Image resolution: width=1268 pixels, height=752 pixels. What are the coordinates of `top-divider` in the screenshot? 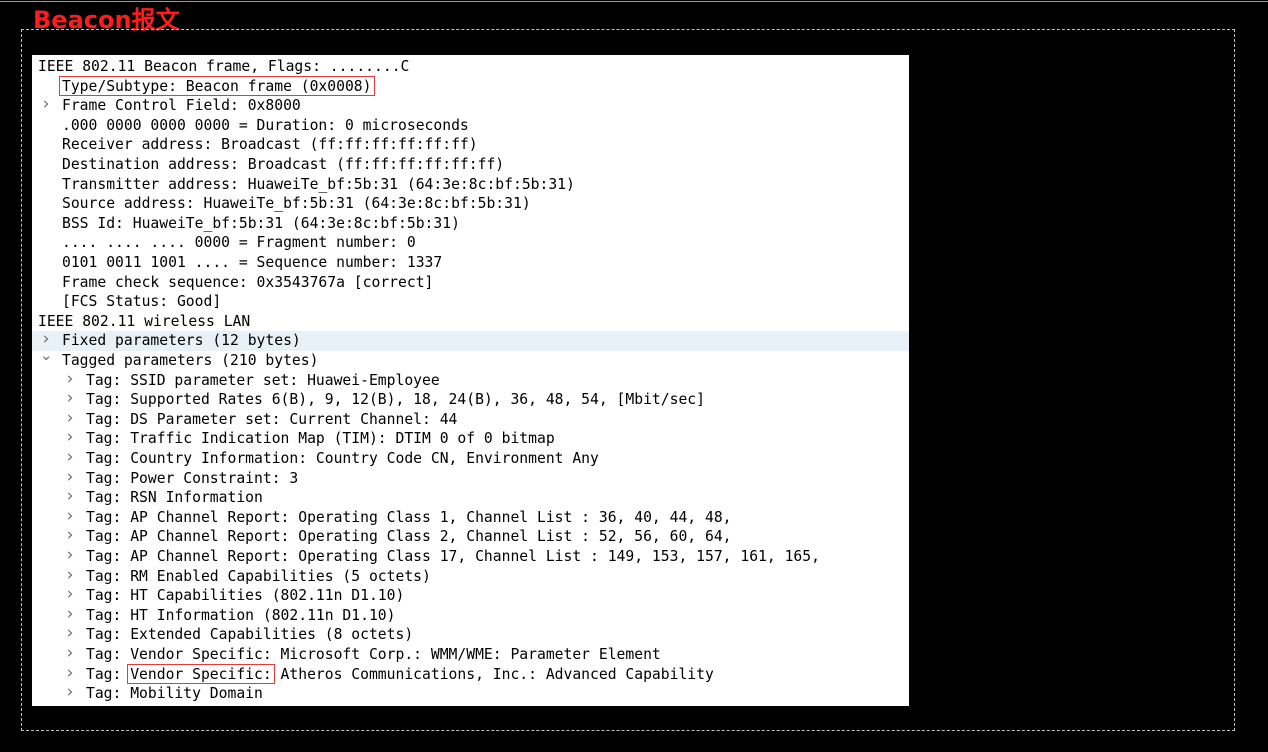 It's located at (634, 1).